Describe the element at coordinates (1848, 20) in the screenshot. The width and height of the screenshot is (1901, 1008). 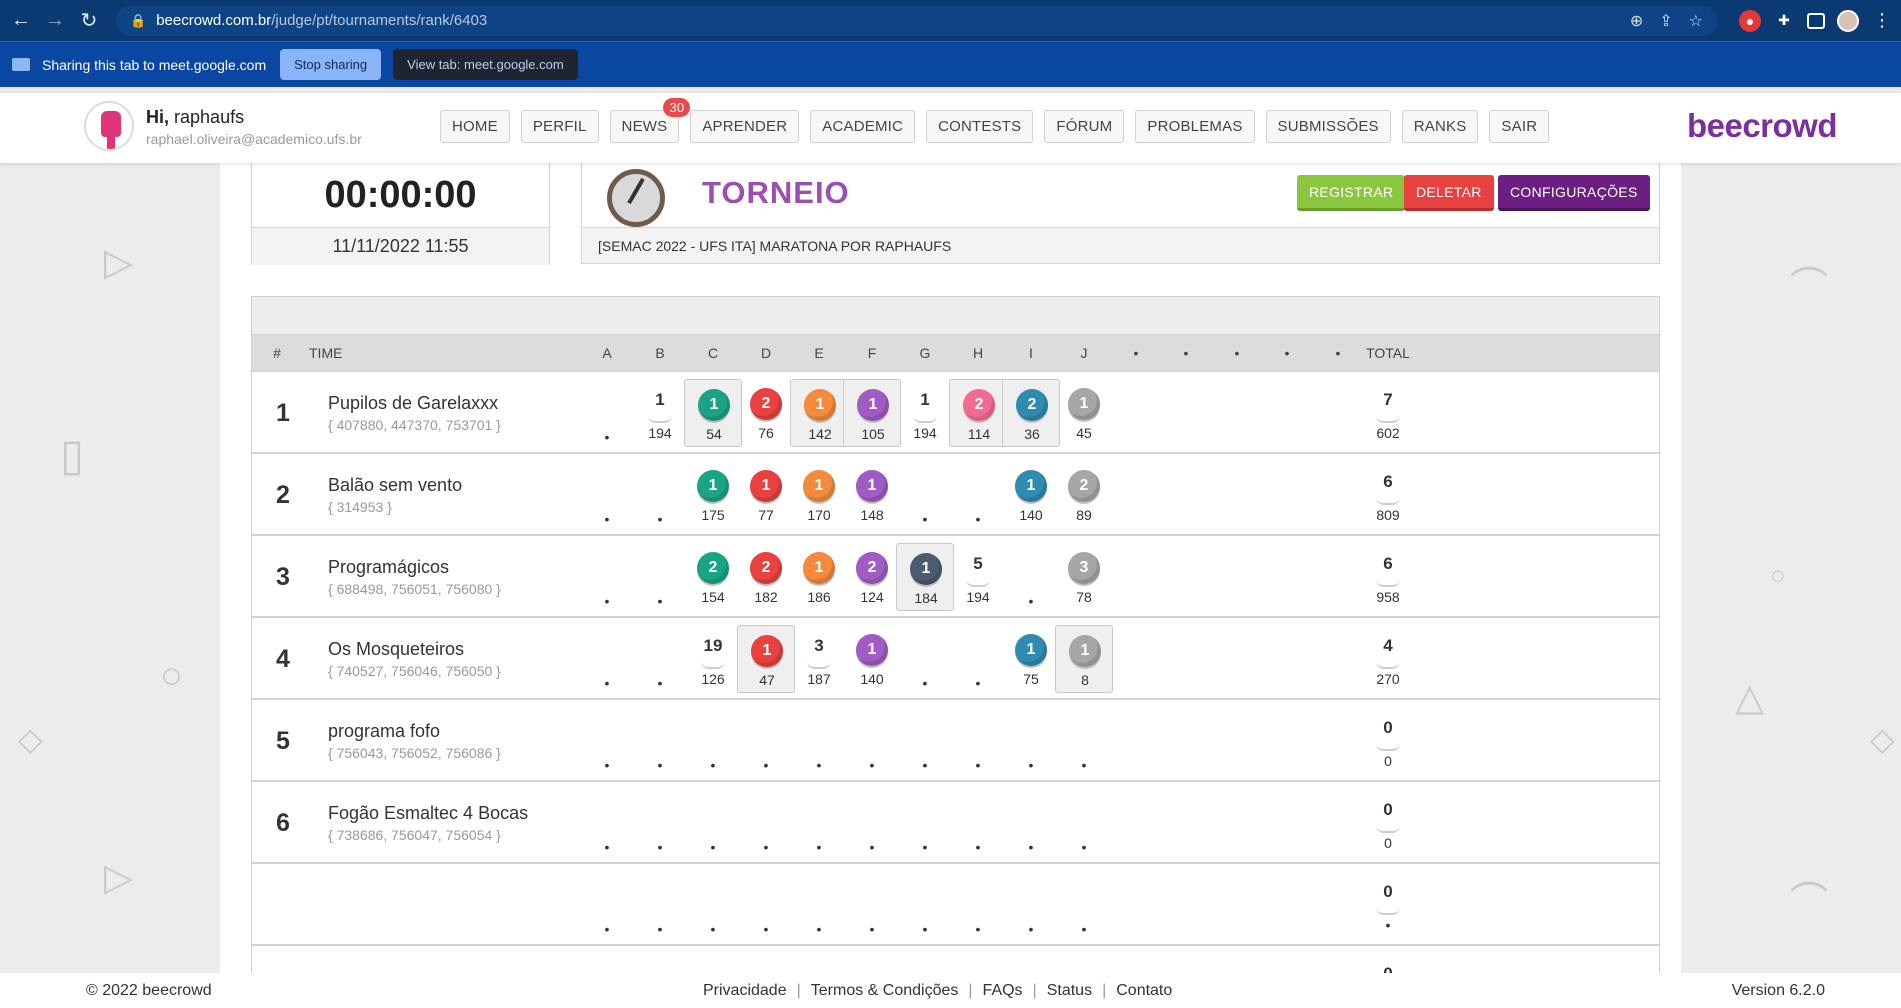
I see `profile-avatar-icon` at that location.